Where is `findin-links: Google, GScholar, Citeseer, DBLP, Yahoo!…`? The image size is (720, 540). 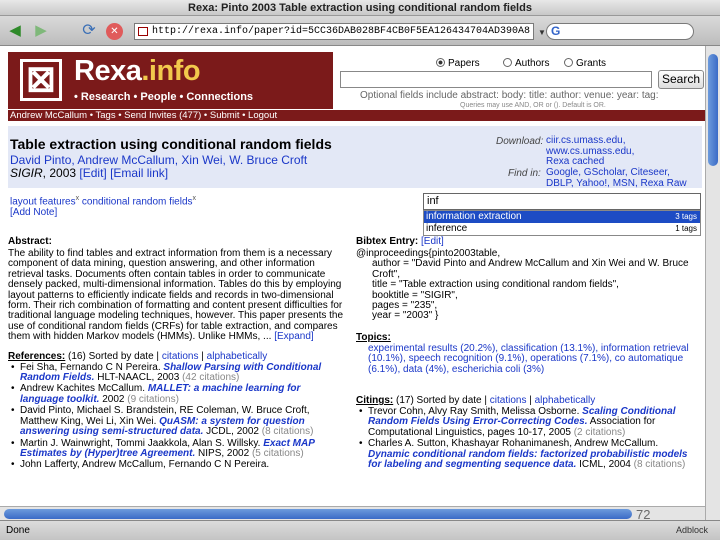 findin-links: Google, GScholar, Citeseer, DBLP, Yahoo!… is located at coordinates (616, 178).